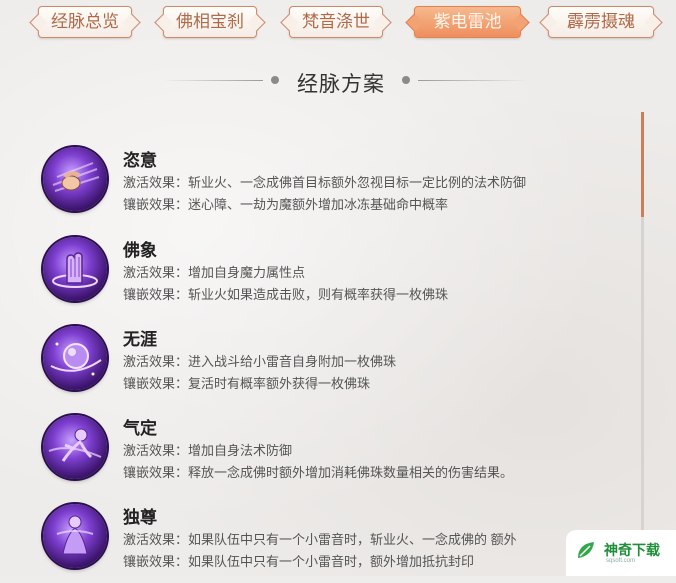 The height and width of the screenshot is (583, 676). I want to click on entry-activate-effect: 激活效果：增加自身魔力属性点, so click(214, 272).